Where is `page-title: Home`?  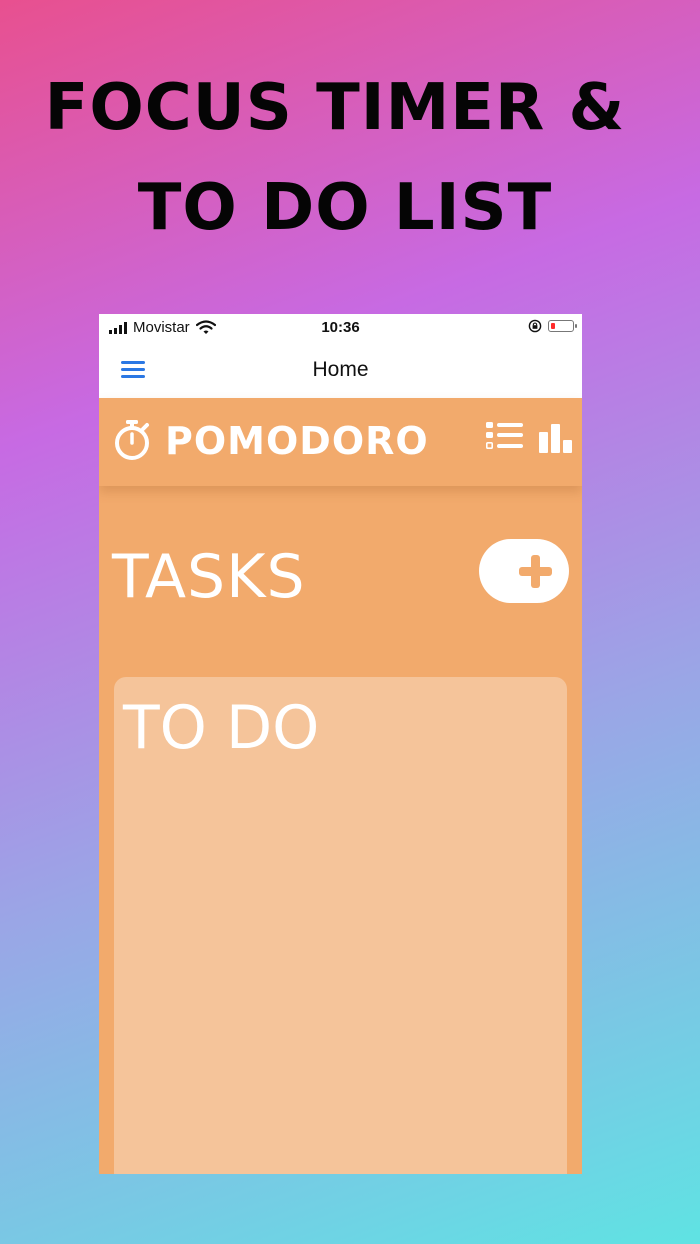 page-title: Home is located at coordinates (340, 369).